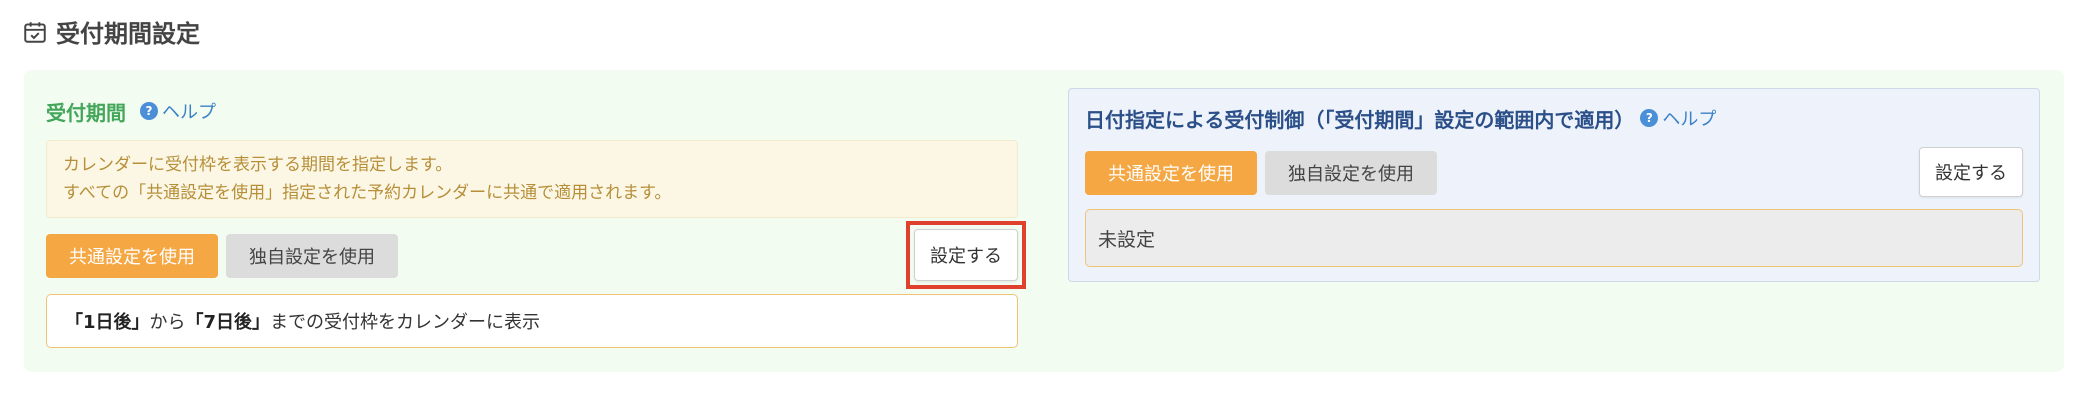  I want to click on reception-period-title: 受付期間, so click(86, 112).